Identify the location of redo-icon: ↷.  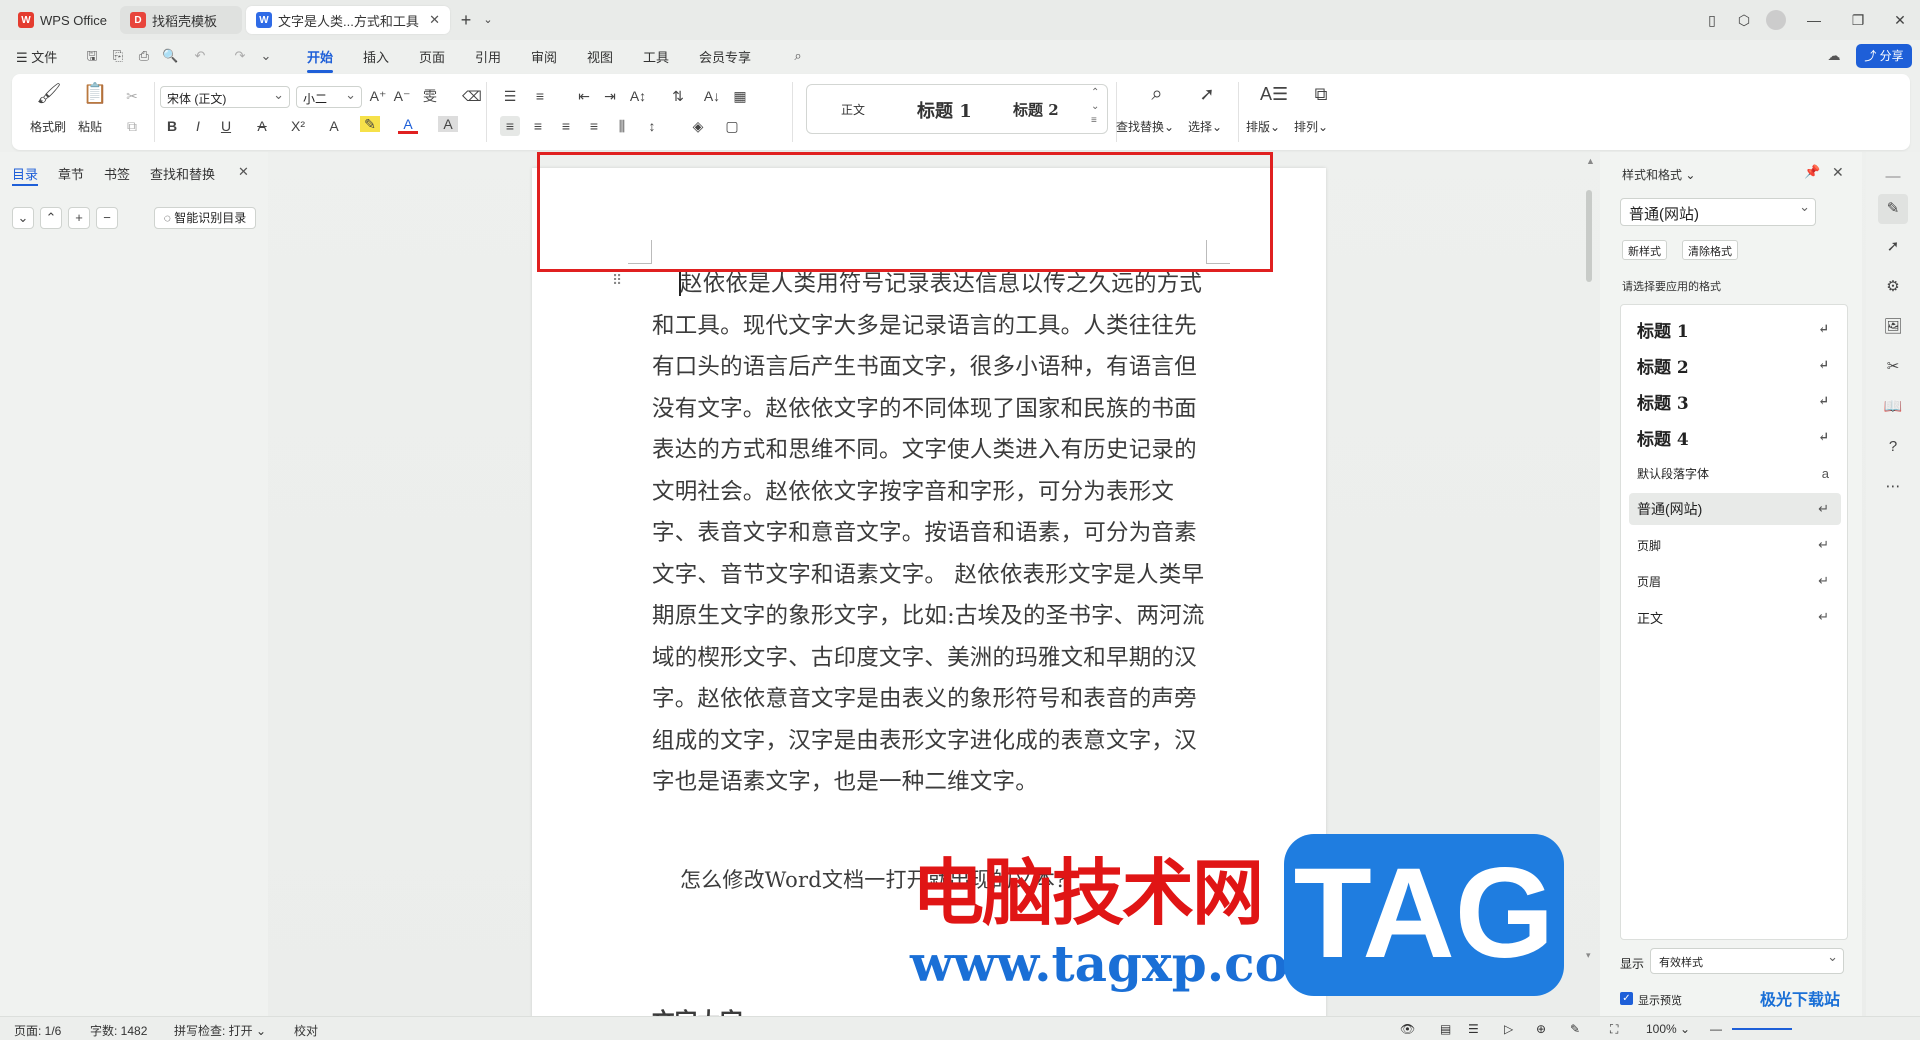
(240, 56).